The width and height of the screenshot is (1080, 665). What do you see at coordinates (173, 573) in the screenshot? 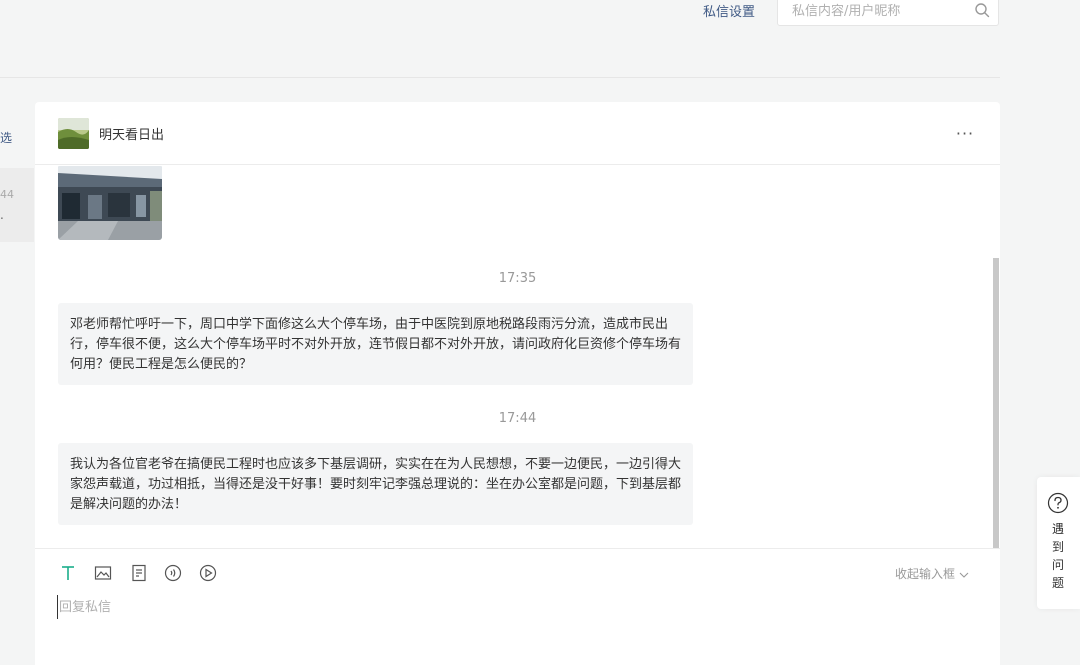
I see `audio-icon` at bounding box center [173, 573].